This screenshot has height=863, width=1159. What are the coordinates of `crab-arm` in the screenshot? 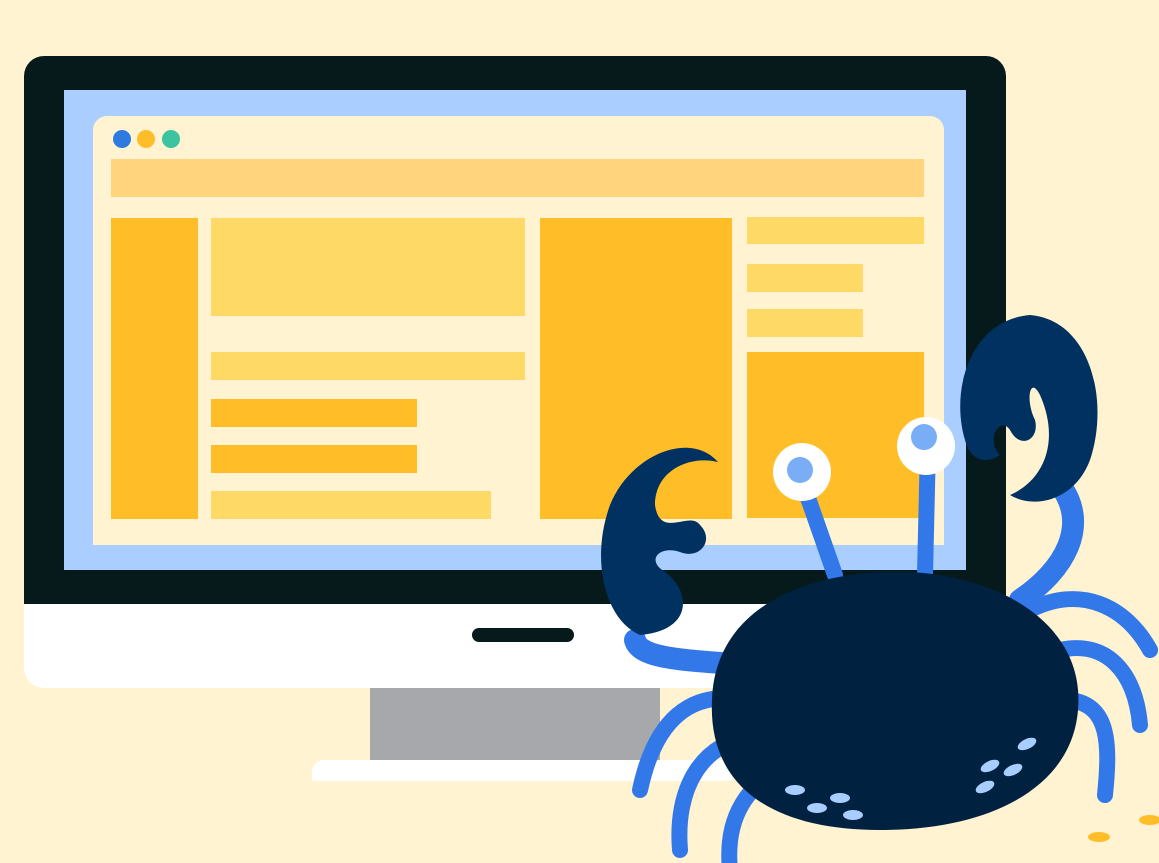 It's located at (1047, 542).